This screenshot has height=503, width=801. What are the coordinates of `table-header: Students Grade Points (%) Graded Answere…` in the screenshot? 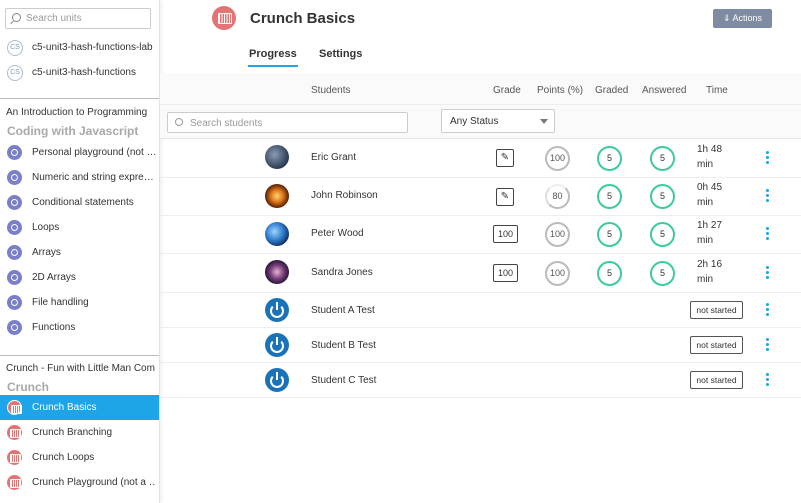 It's located at (480, 89).